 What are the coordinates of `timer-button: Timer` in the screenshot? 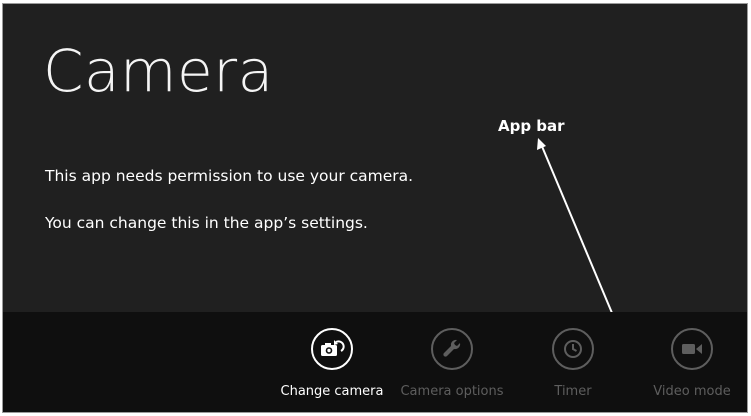 It's located at (573, 363).